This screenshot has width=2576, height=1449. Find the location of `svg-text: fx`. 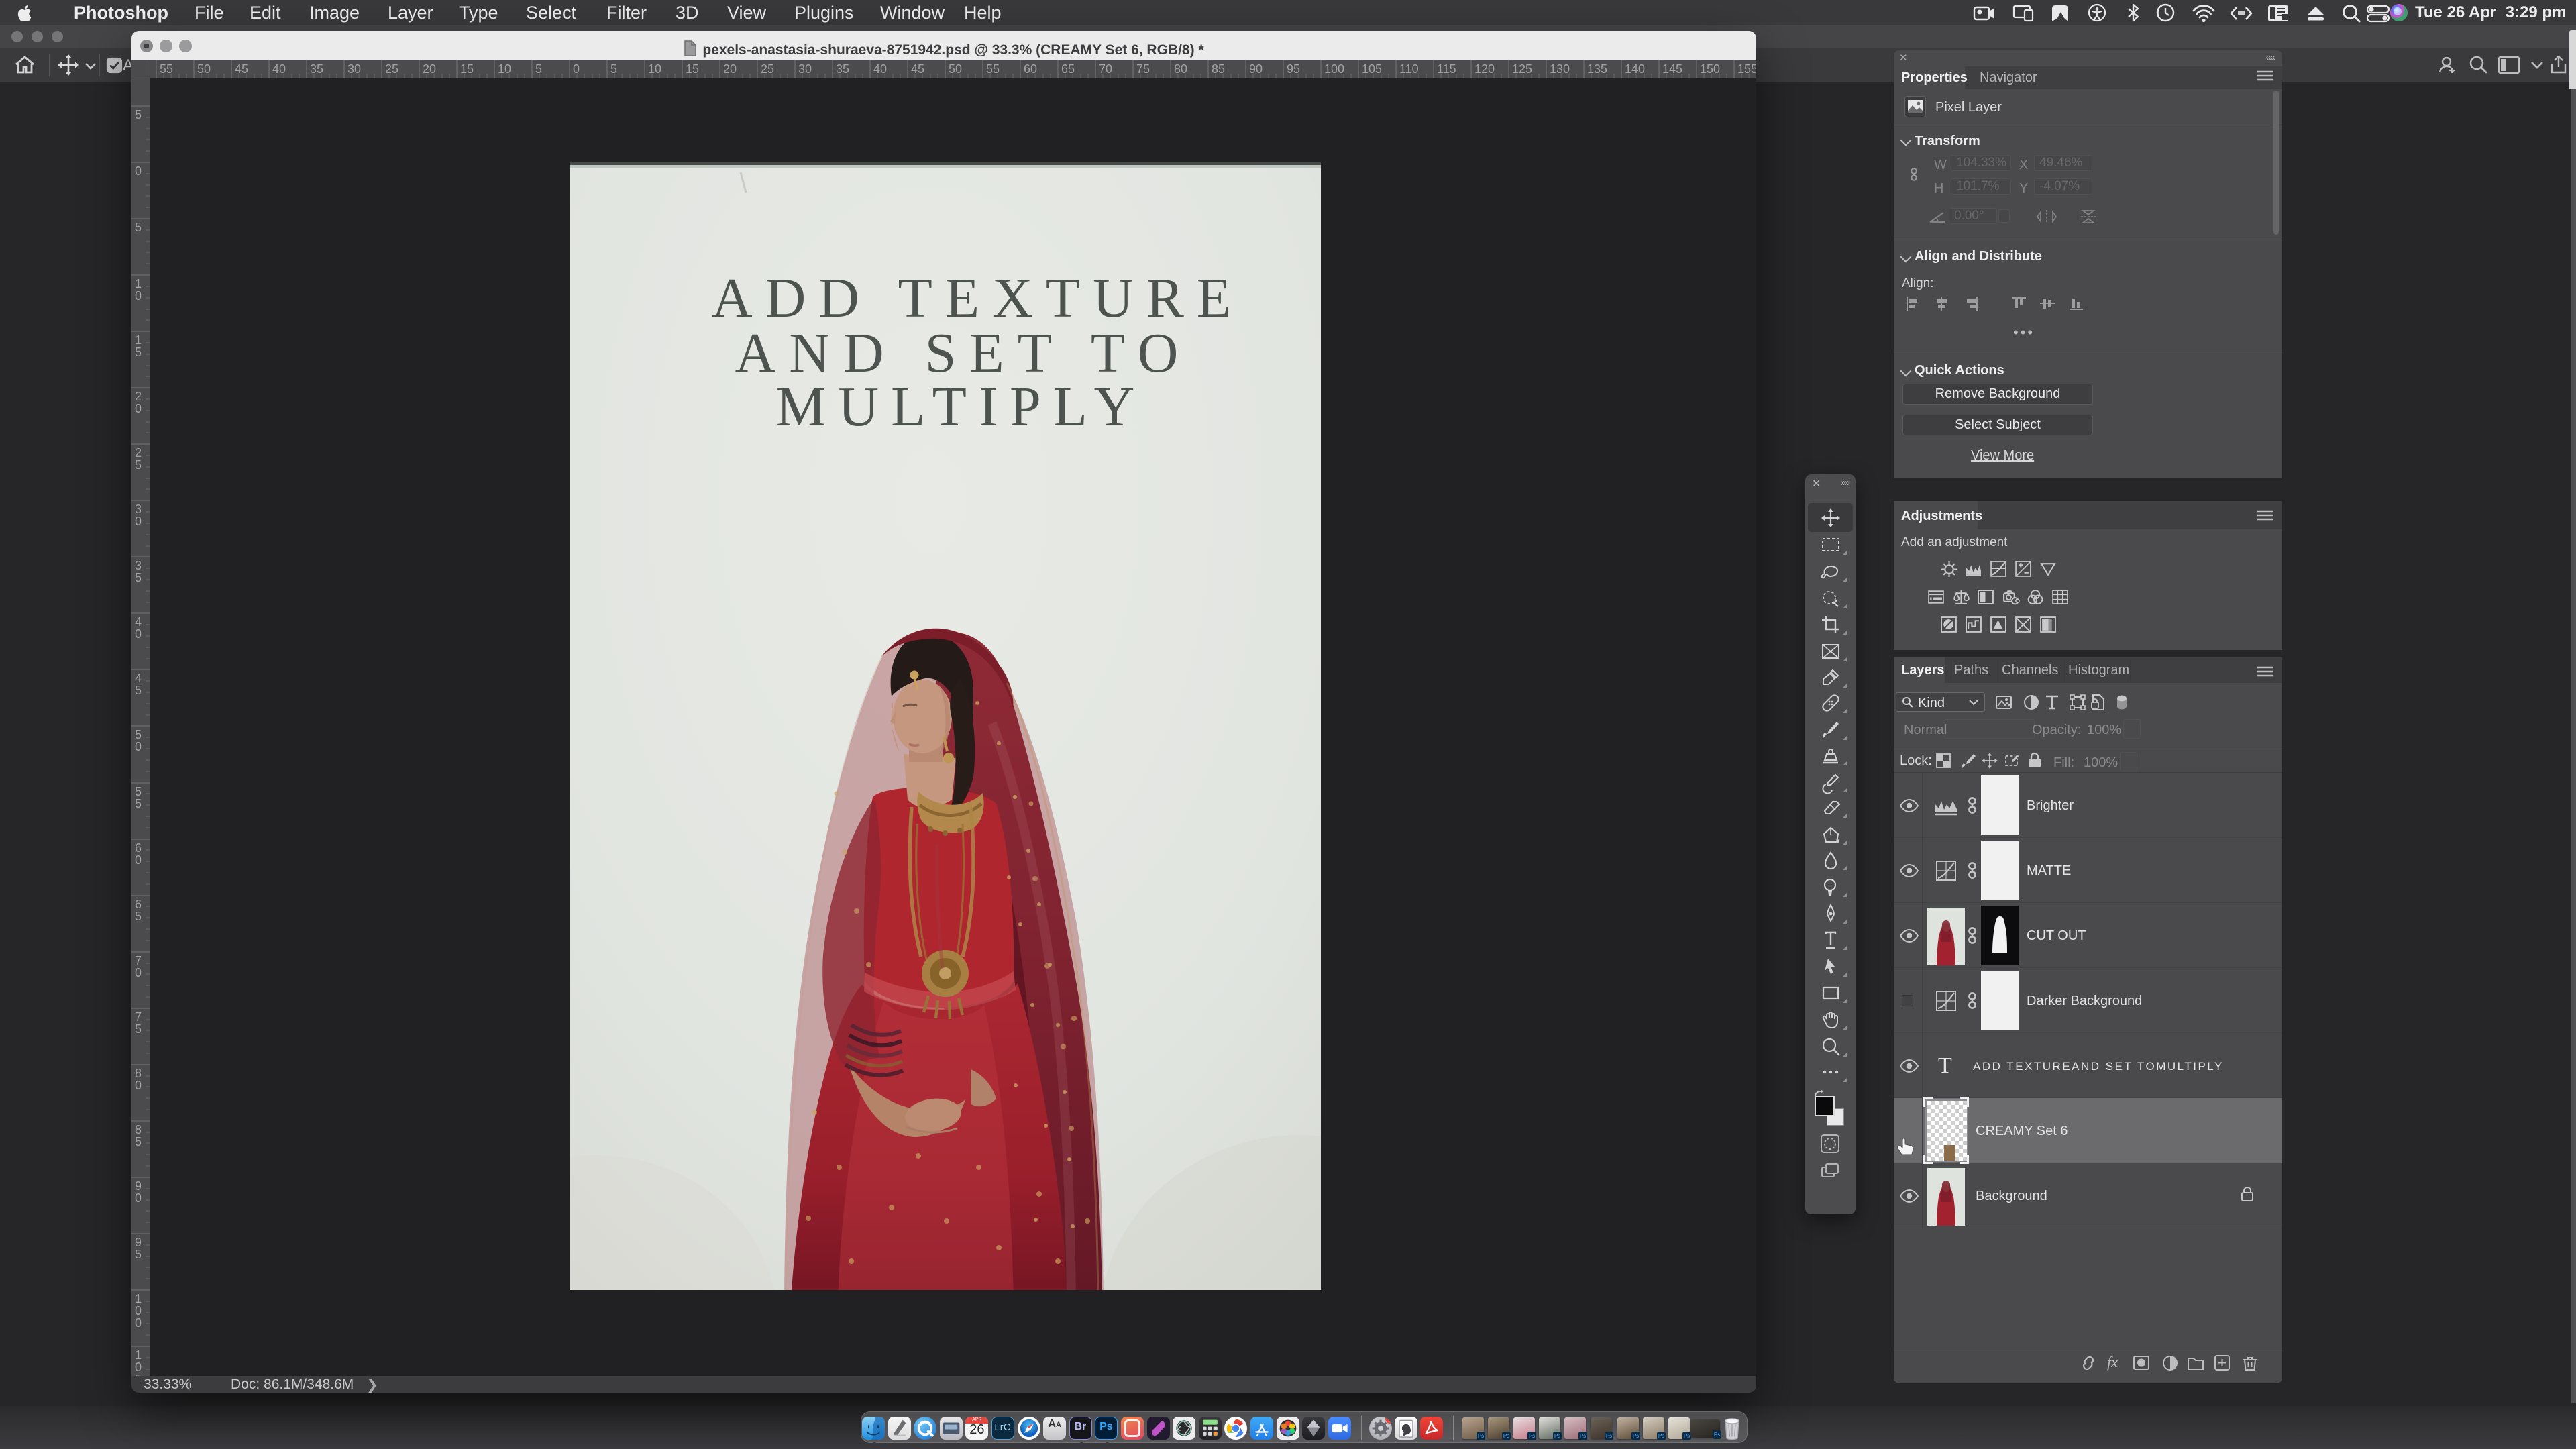

svg-text: fx is located at coordinates (2112, 1362).